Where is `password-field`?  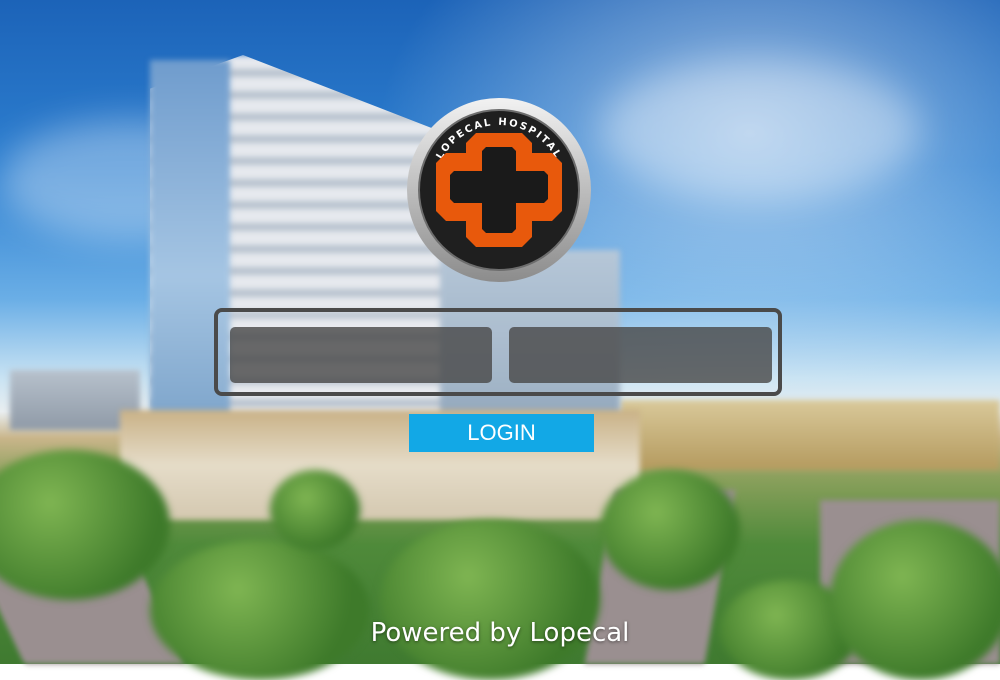 password-field is located at coordinates (640, 355).